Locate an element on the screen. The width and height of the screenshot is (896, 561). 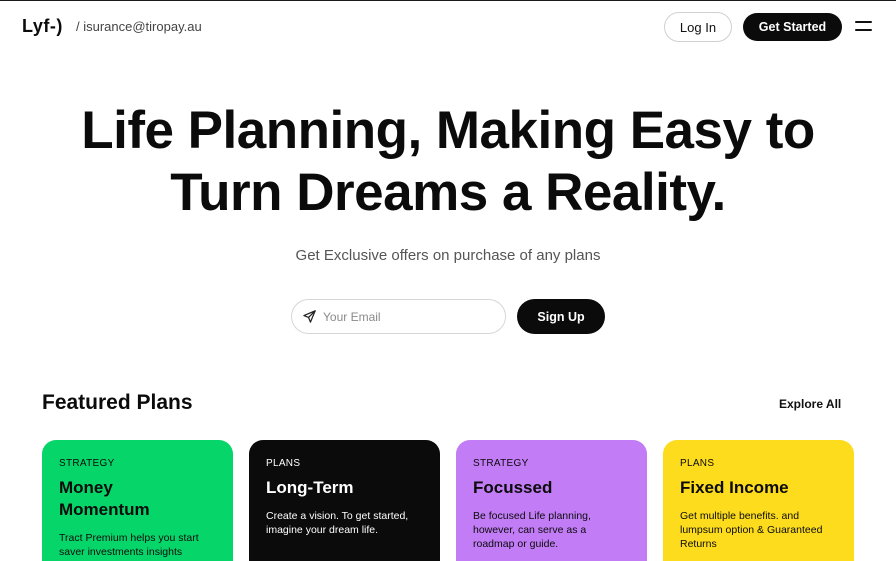
hero-title-line2: Turn Dreams a Reality. is located at coordinates (448, 192).